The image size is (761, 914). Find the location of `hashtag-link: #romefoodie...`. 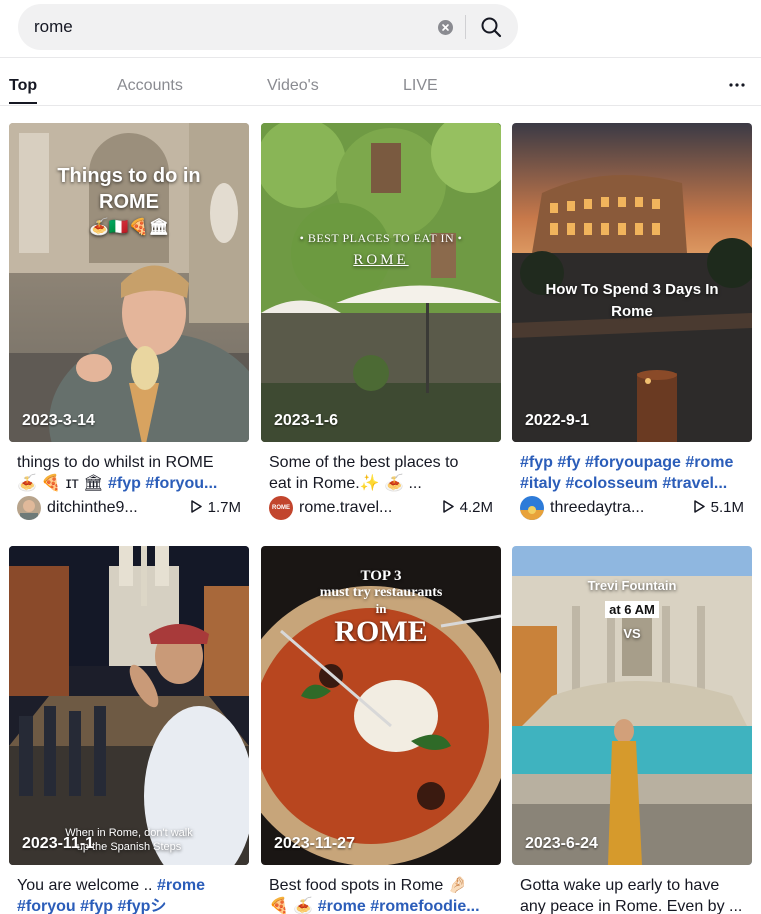

hashtag-link: #romefoodie... is located at coordinates (424, 906).